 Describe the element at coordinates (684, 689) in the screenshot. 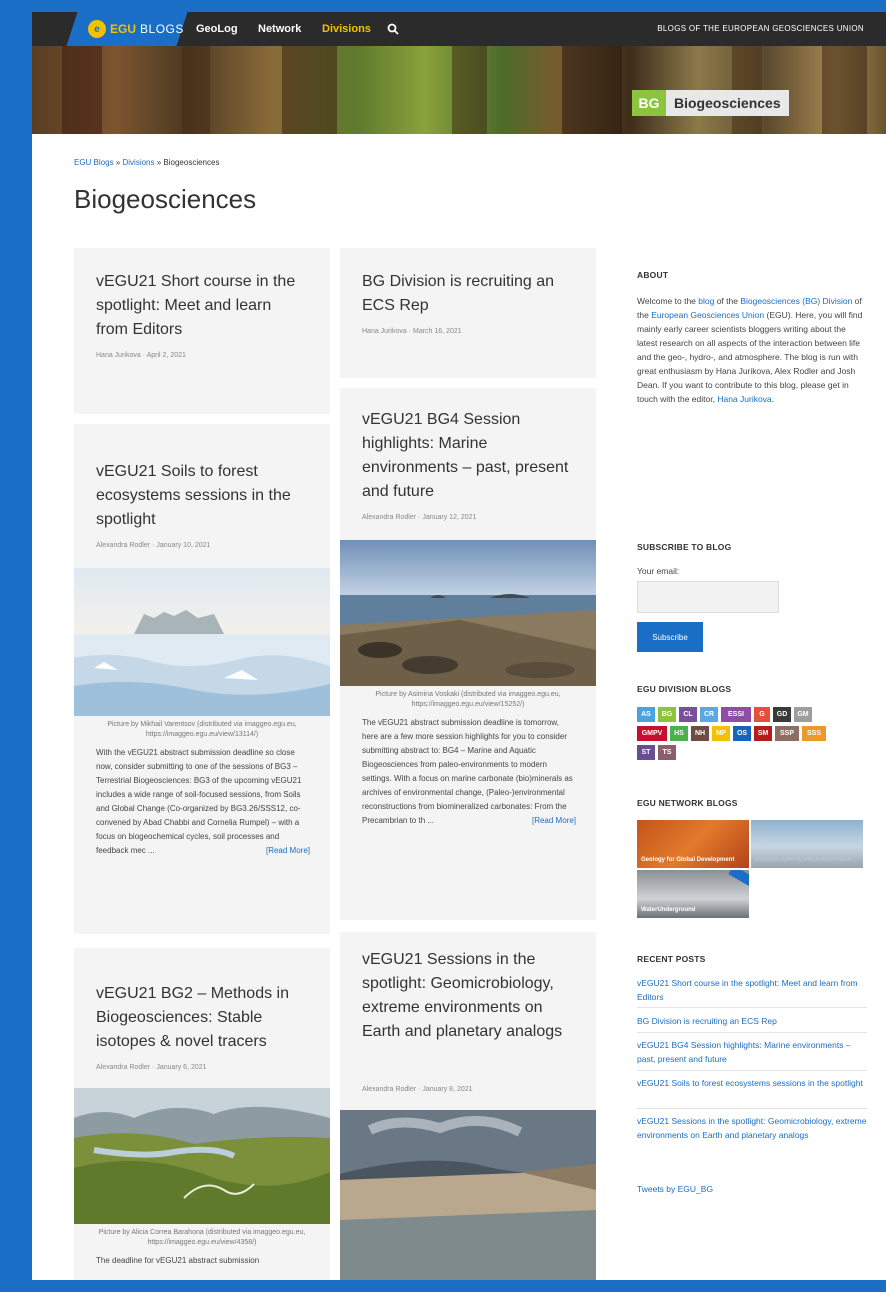

I see `division-blogs-heading: EGU DIVISION BLOGS` at that location.